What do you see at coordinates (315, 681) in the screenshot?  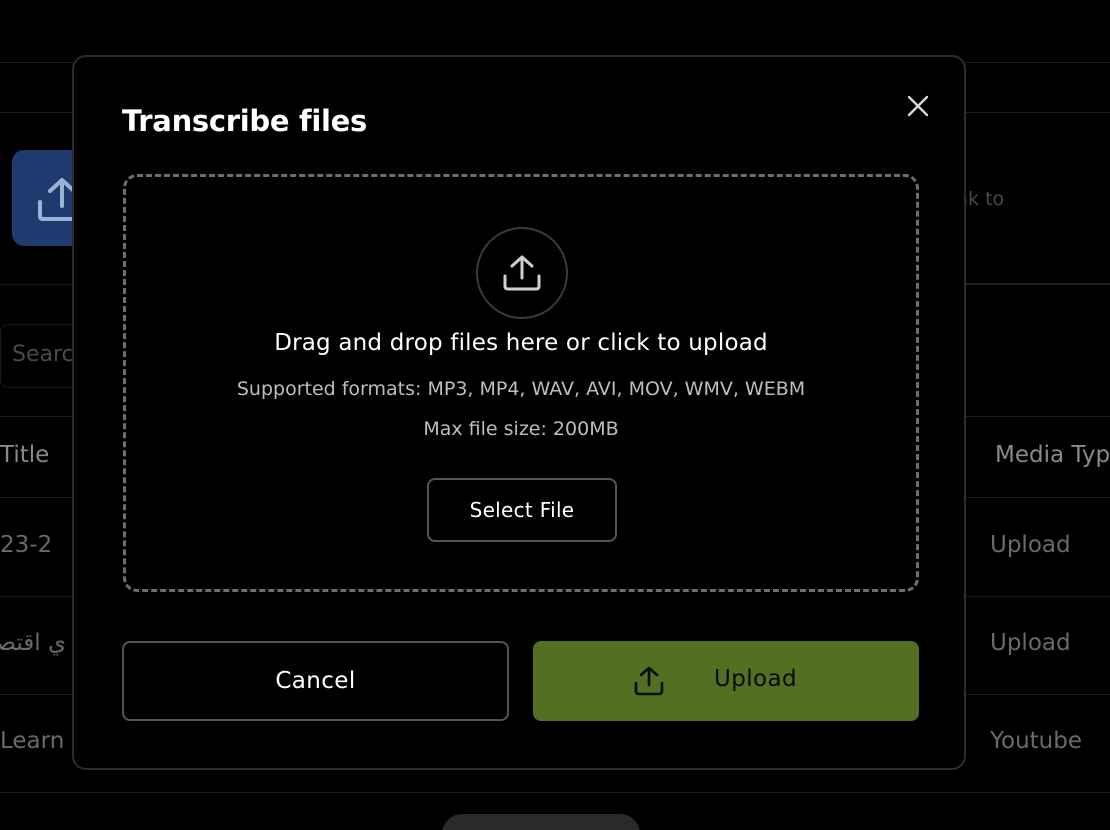 I see `cancel-button: Cancel` at bounding box center [315, 681].